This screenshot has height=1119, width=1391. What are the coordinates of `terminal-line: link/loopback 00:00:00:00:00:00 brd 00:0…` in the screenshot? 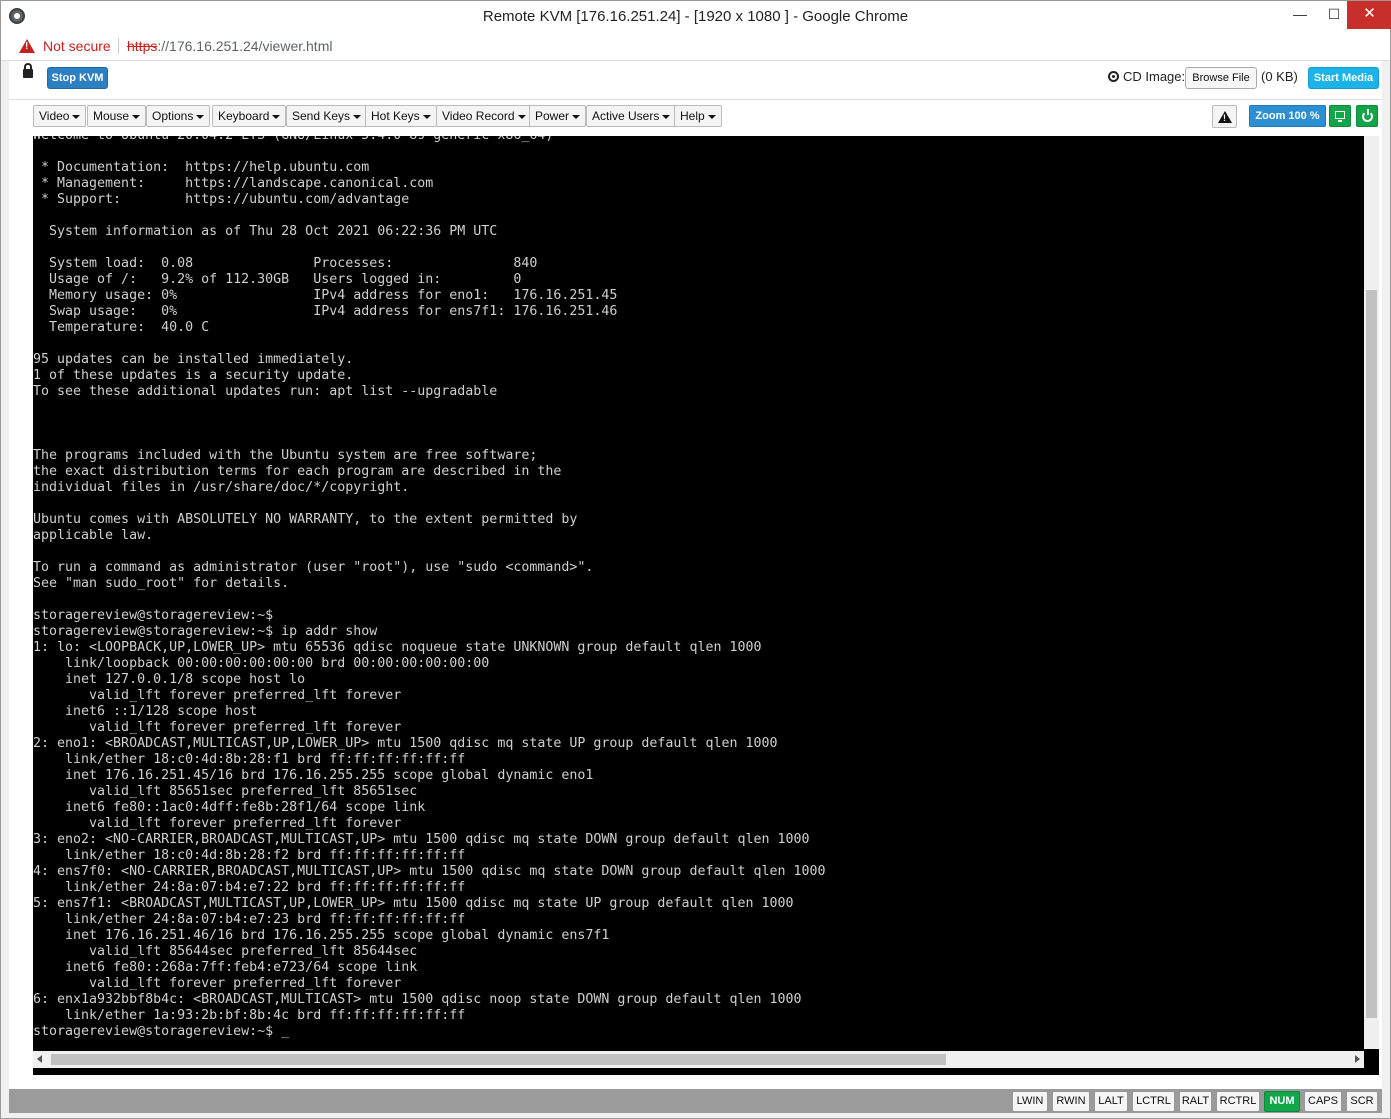 It's located at (261, 663).